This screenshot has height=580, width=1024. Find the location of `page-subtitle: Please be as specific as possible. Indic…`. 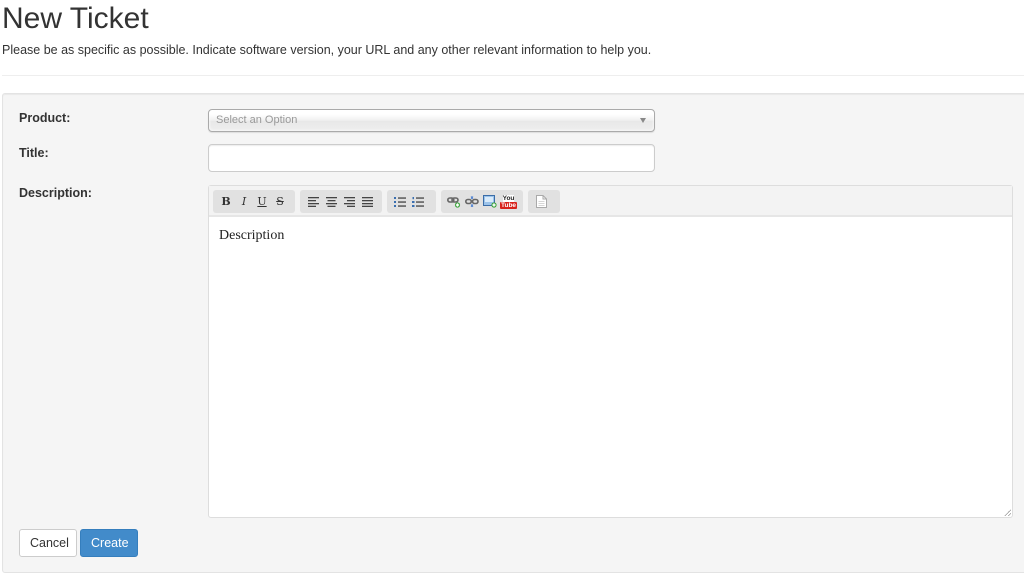

page-subtitle: Please be as specific as possible. Indic… is located at coordinates (327, 50).